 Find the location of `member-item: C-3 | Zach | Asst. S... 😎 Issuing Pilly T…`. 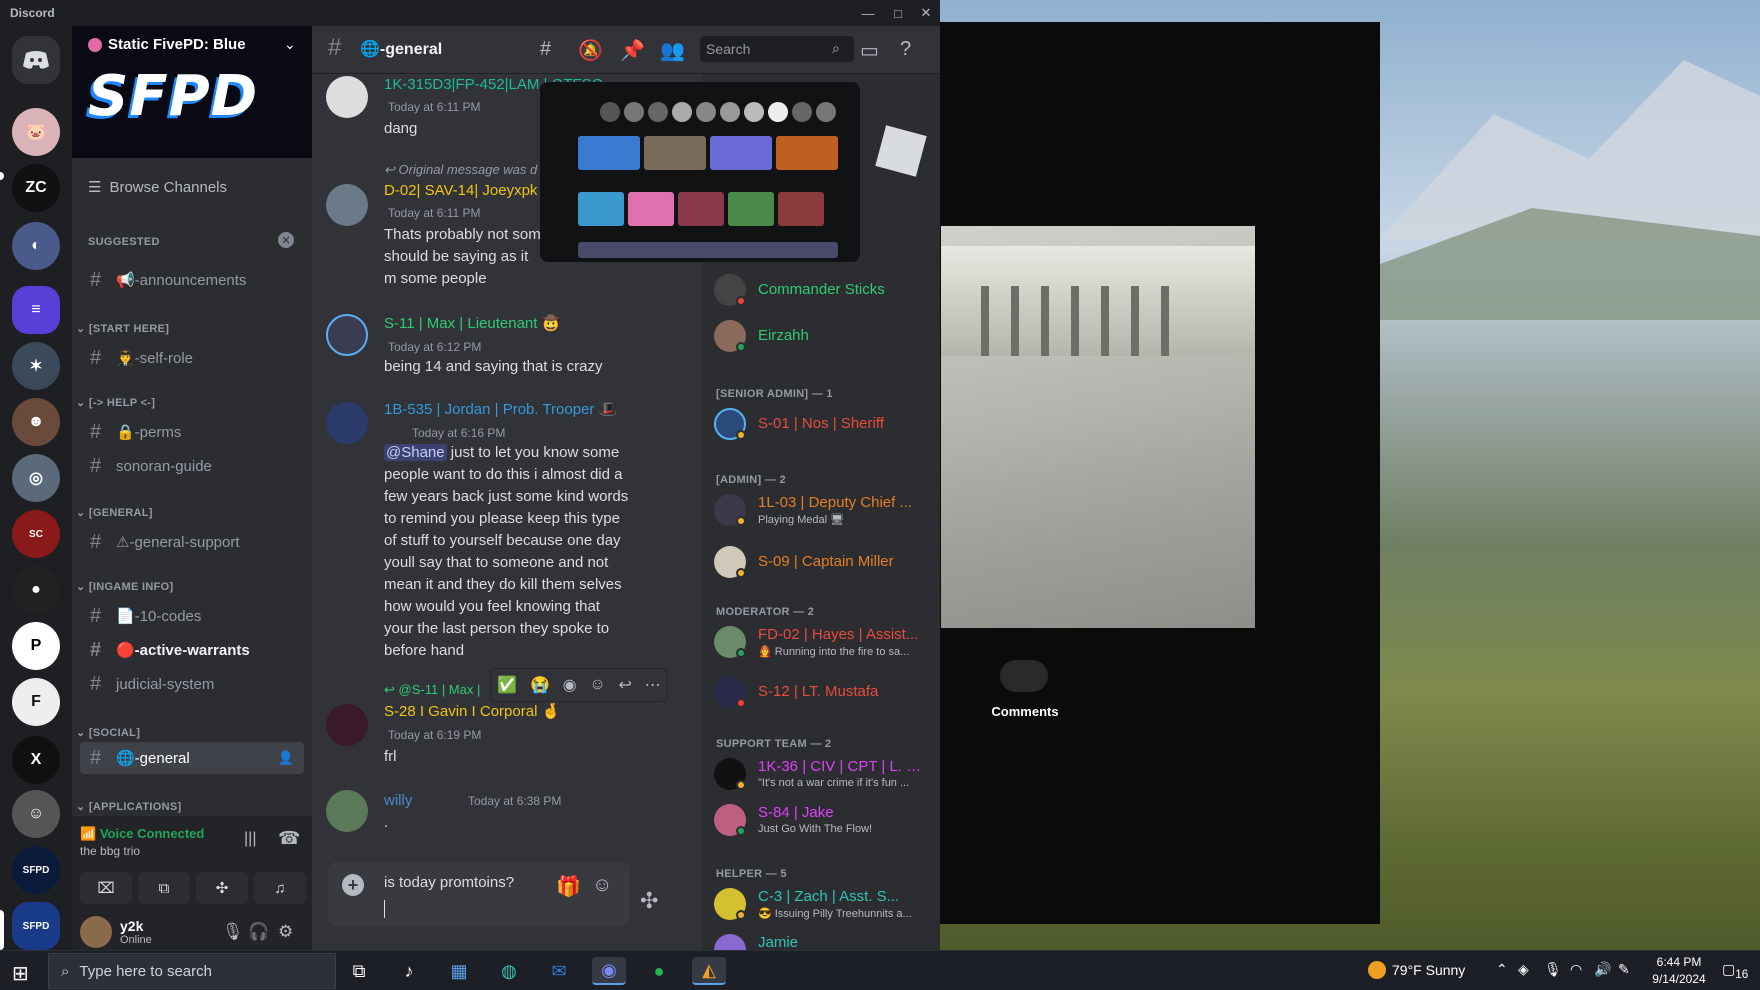

member-item: C-3 | Zach | Asst. S... 😎 Issuing Pilly T… is located at coordinates (824, 905).